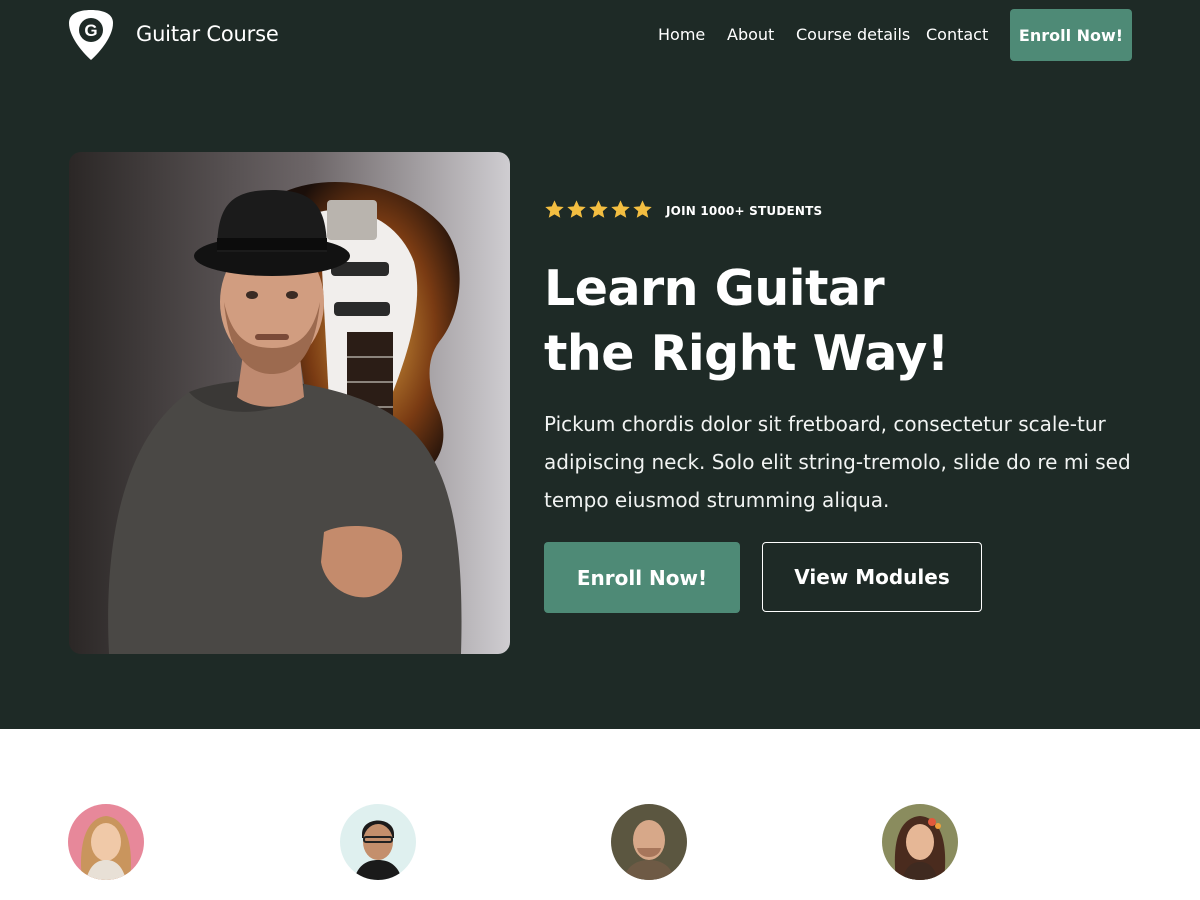 The image size is (1200, 900). Describe the element at coordinates (714, 288) in the screenshot. I see `headline-line-1: Learn Guitar` at that location.